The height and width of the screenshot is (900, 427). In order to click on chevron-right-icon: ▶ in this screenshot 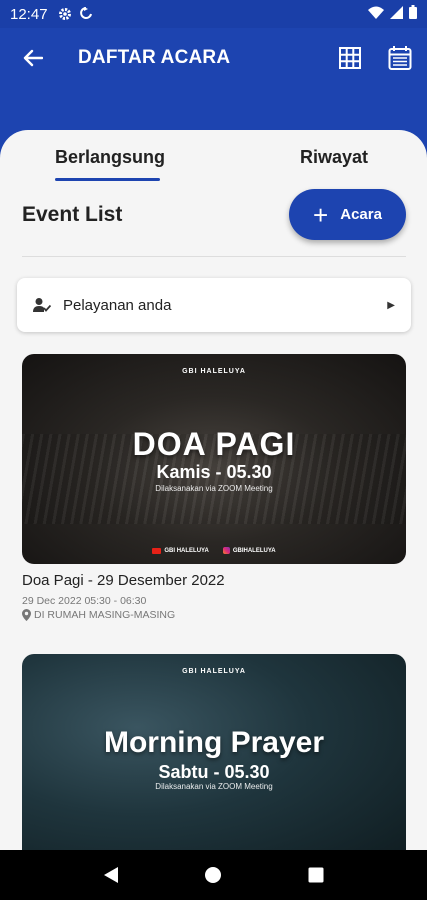, I will do `click(391, 305)`.